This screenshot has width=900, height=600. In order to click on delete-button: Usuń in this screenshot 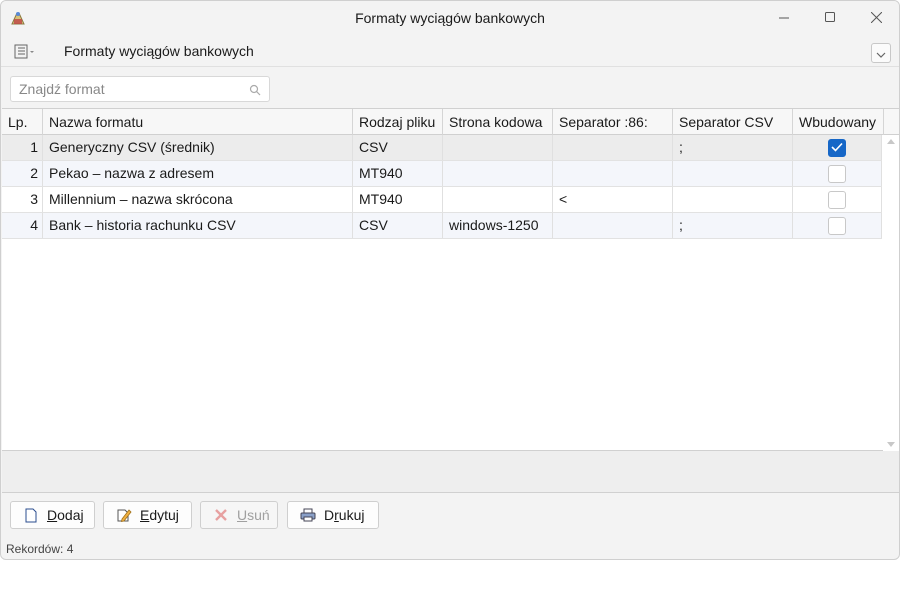, I will do `click(239, 515)`.